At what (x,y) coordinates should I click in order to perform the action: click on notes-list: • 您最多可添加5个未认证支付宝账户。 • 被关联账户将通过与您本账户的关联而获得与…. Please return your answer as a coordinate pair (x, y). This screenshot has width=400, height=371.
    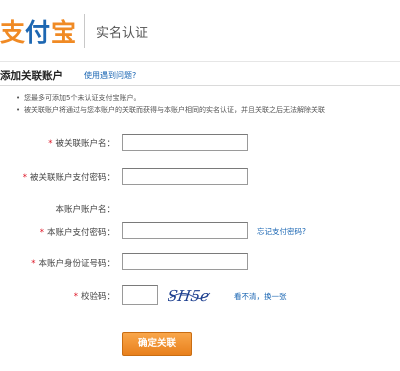
    Looking at the image, I should click on (208, 104).